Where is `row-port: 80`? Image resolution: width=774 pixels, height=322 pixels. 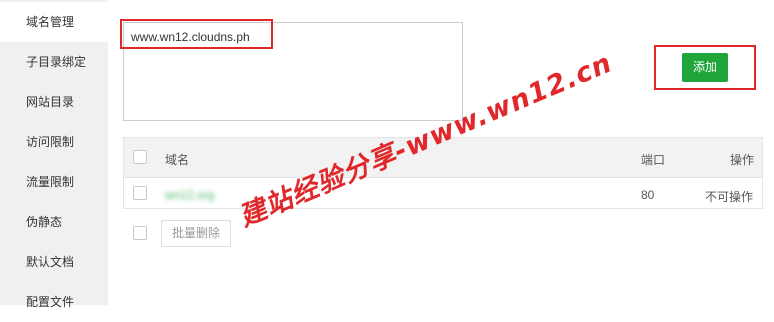 row-port: 80 is located at coordinates (648, 195).